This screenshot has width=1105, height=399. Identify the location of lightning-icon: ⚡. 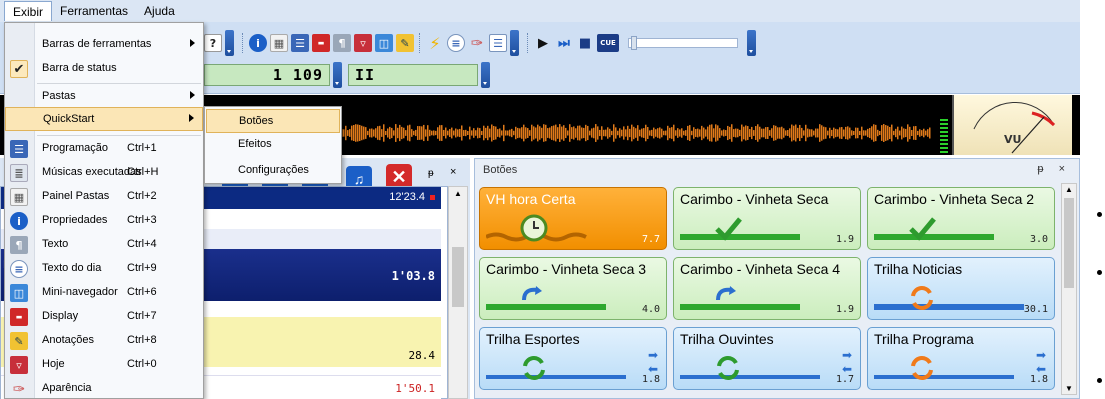
(435, 43).